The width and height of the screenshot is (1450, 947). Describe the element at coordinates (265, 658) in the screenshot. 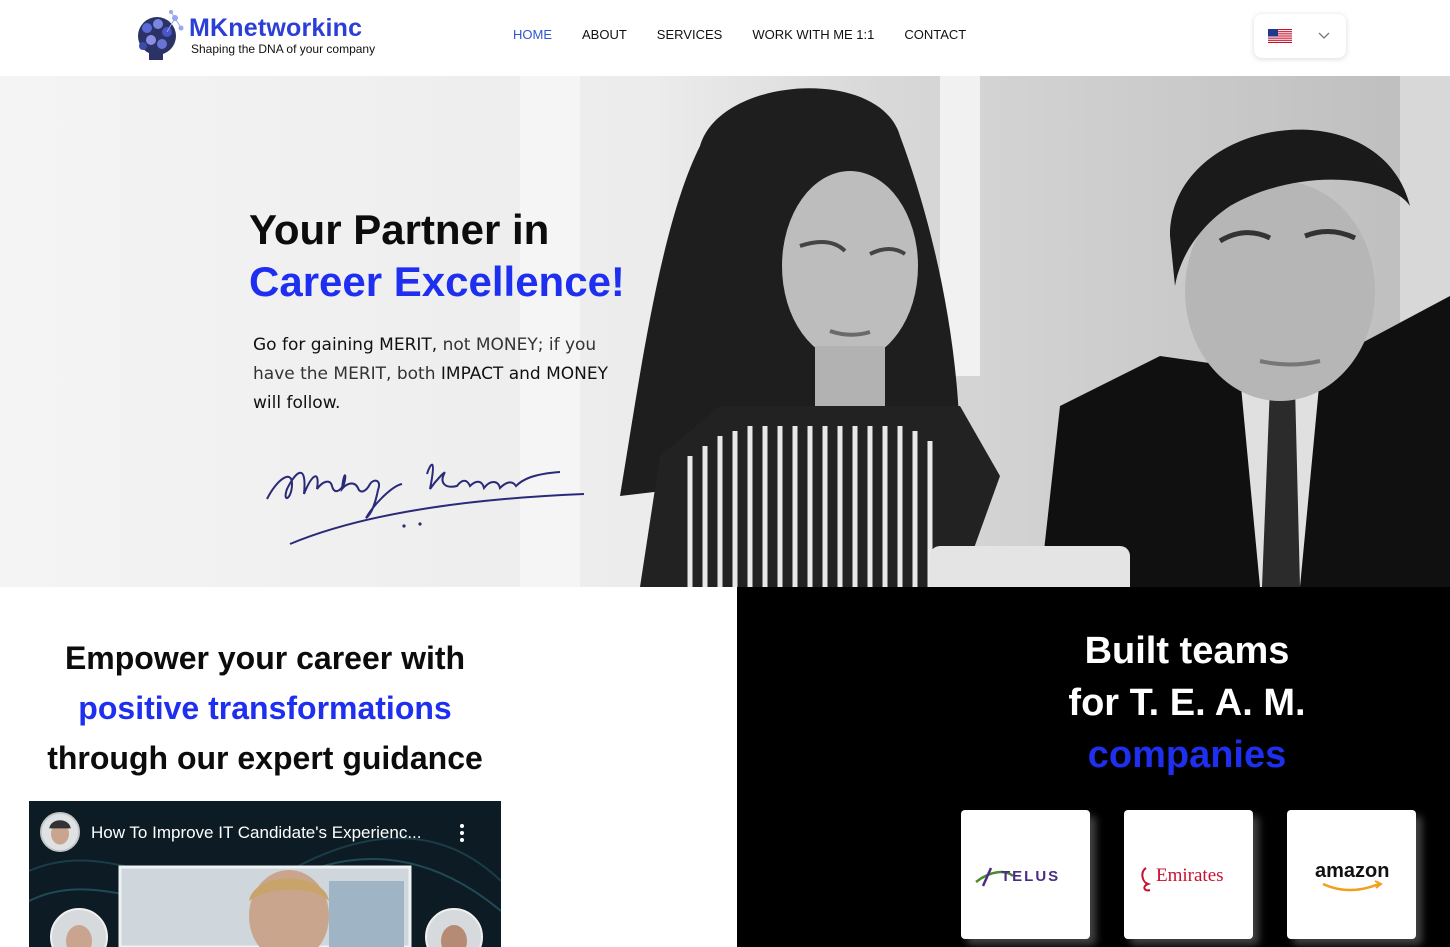

I see `empower-line1: Empower your career with` at that location.